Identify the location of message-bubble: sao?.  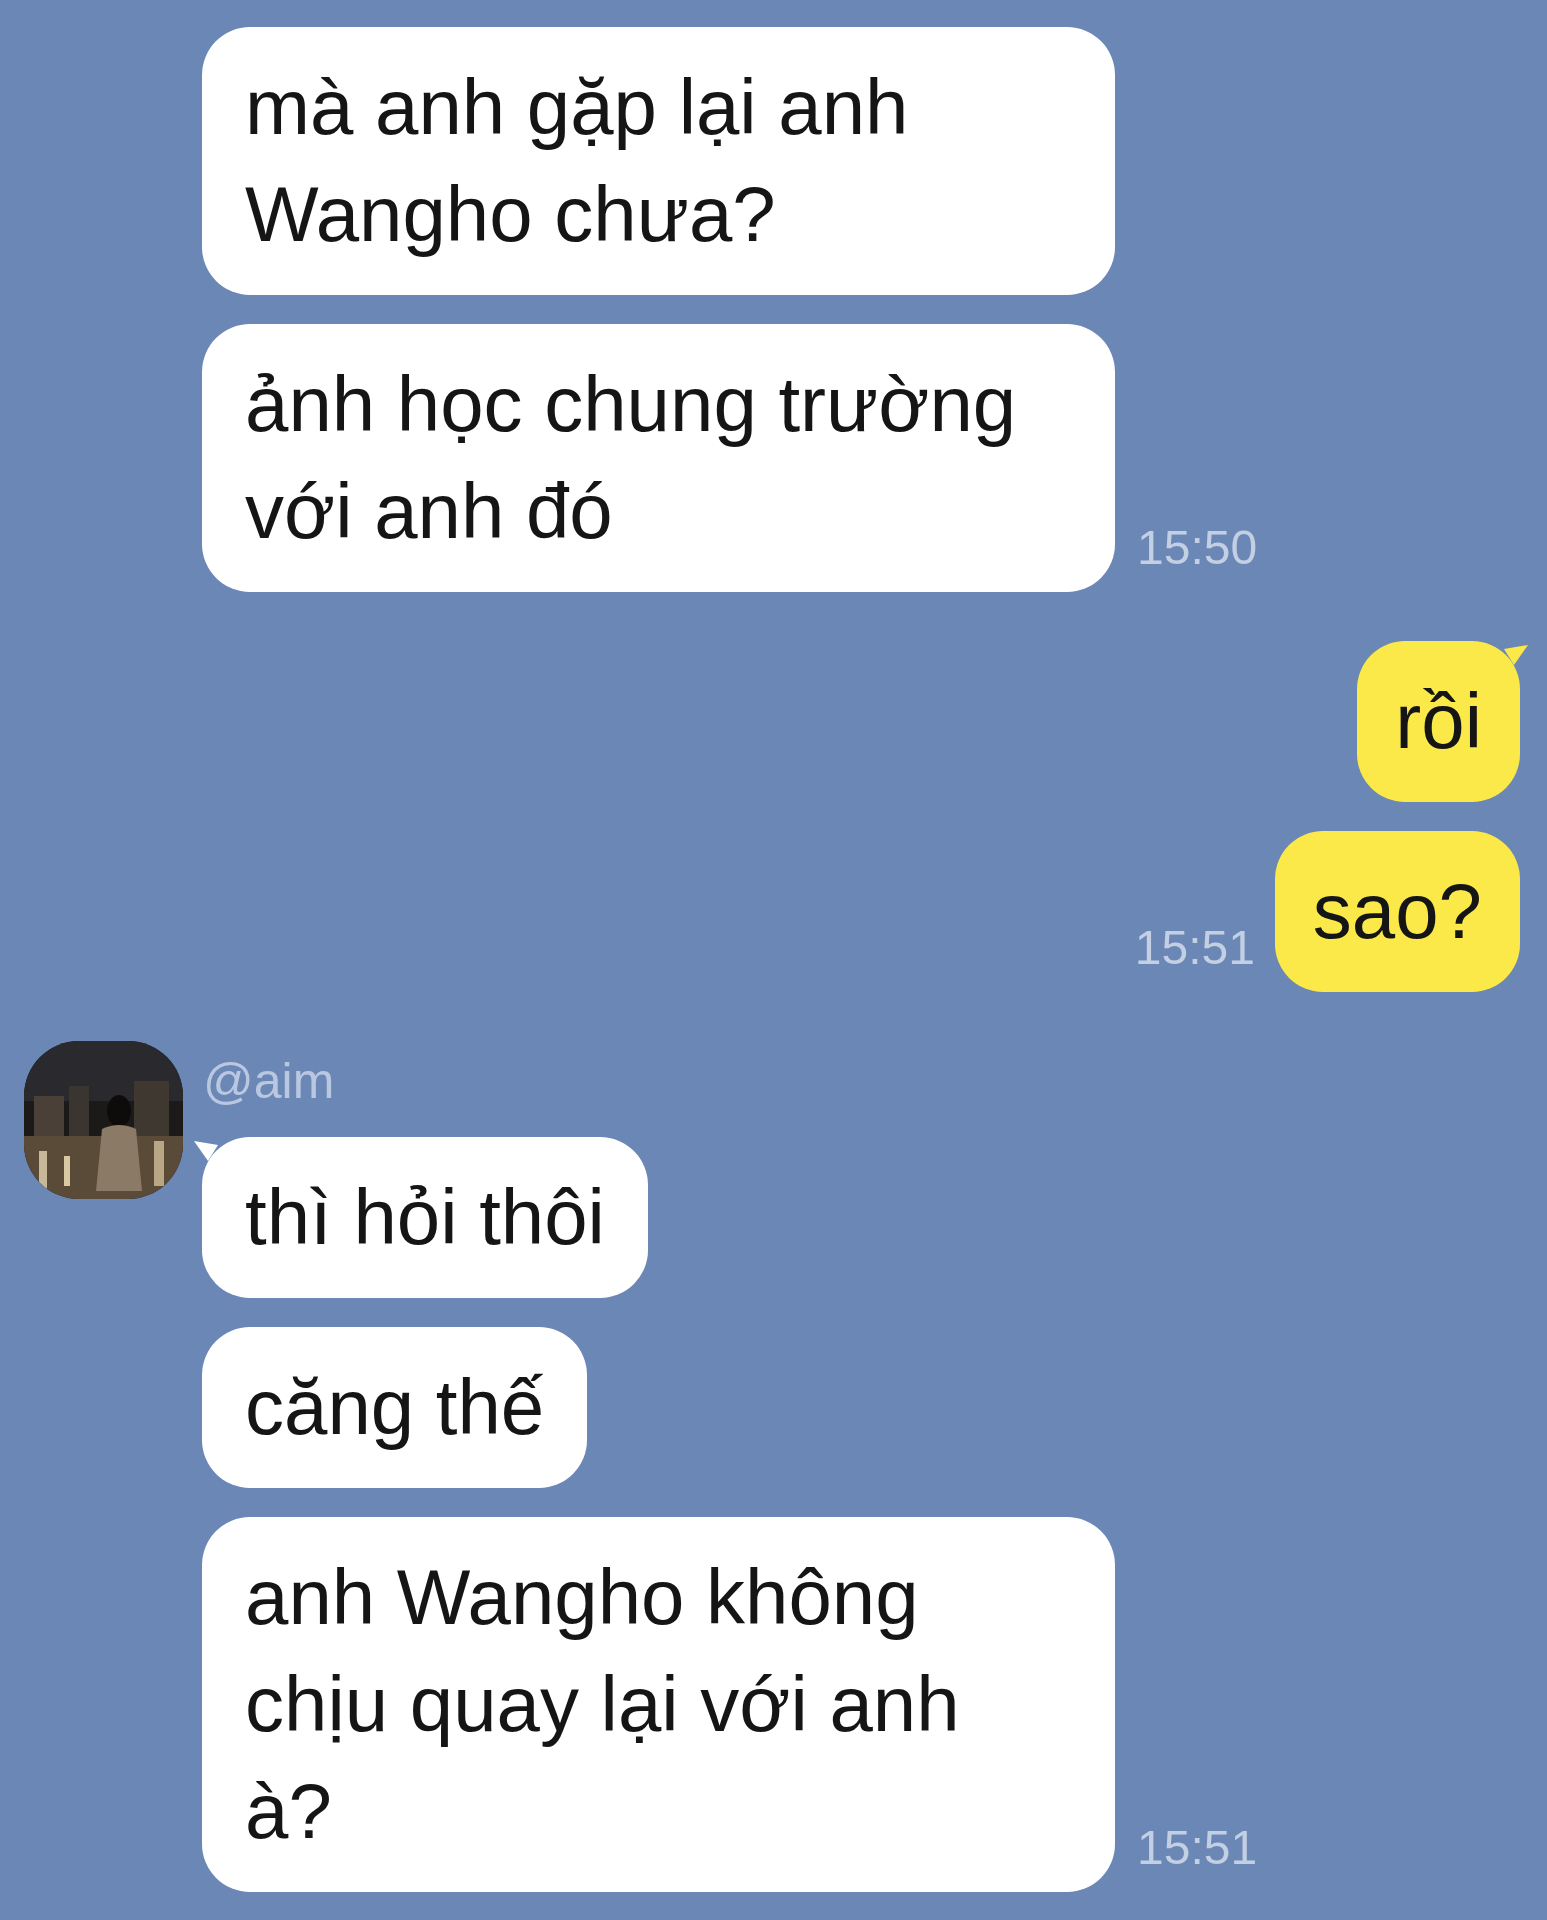
(1397, 911).